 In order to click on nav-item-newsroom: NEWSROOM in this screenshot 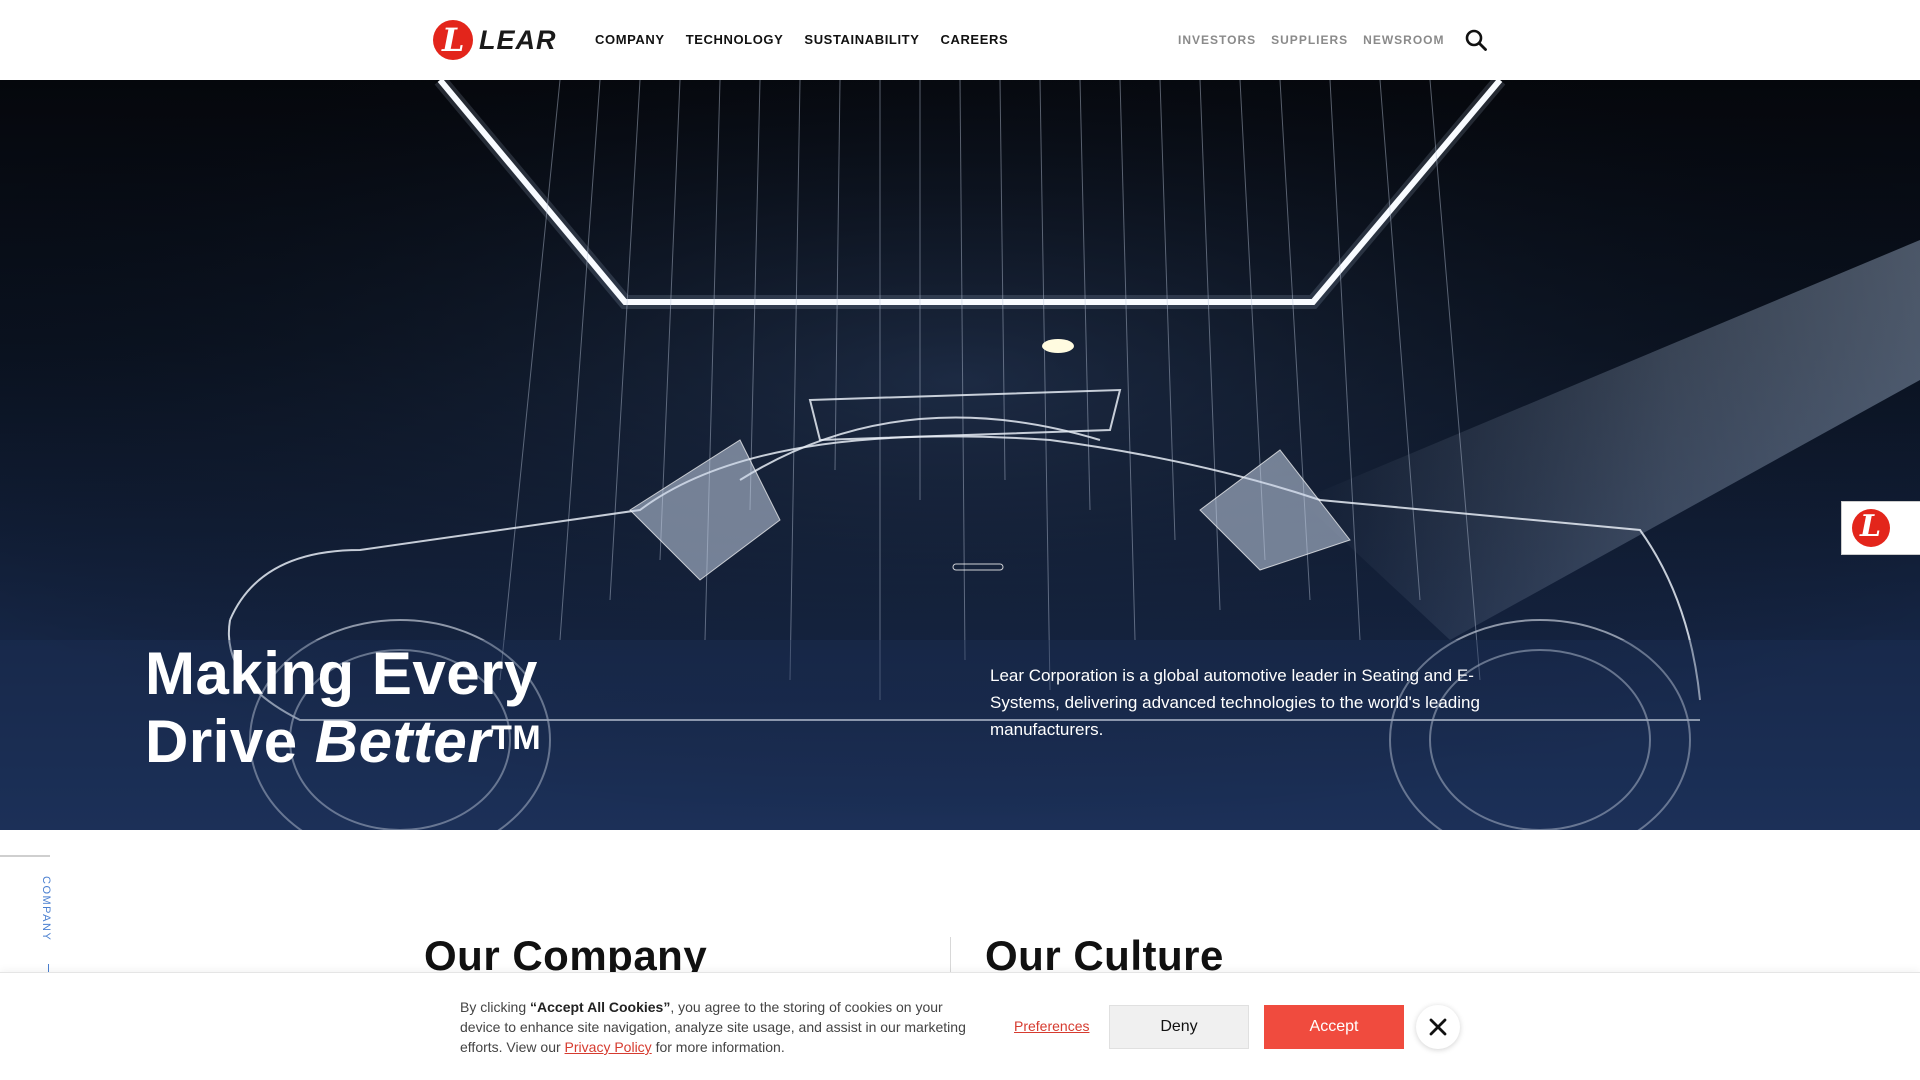, I will do `click(1403, 40)`.